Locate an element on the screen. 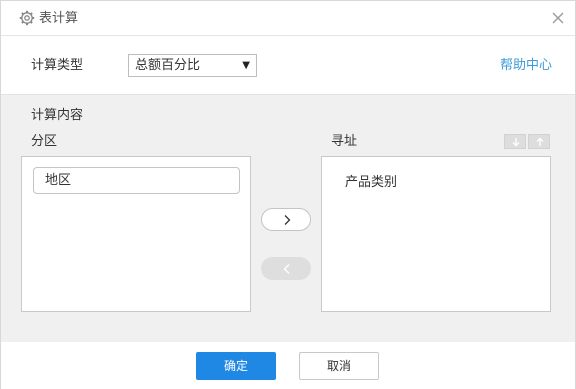 This screenshot has width=576, height=389. calc-type-select: 总额百分比 ▼ is located at coordinates (192, 65).